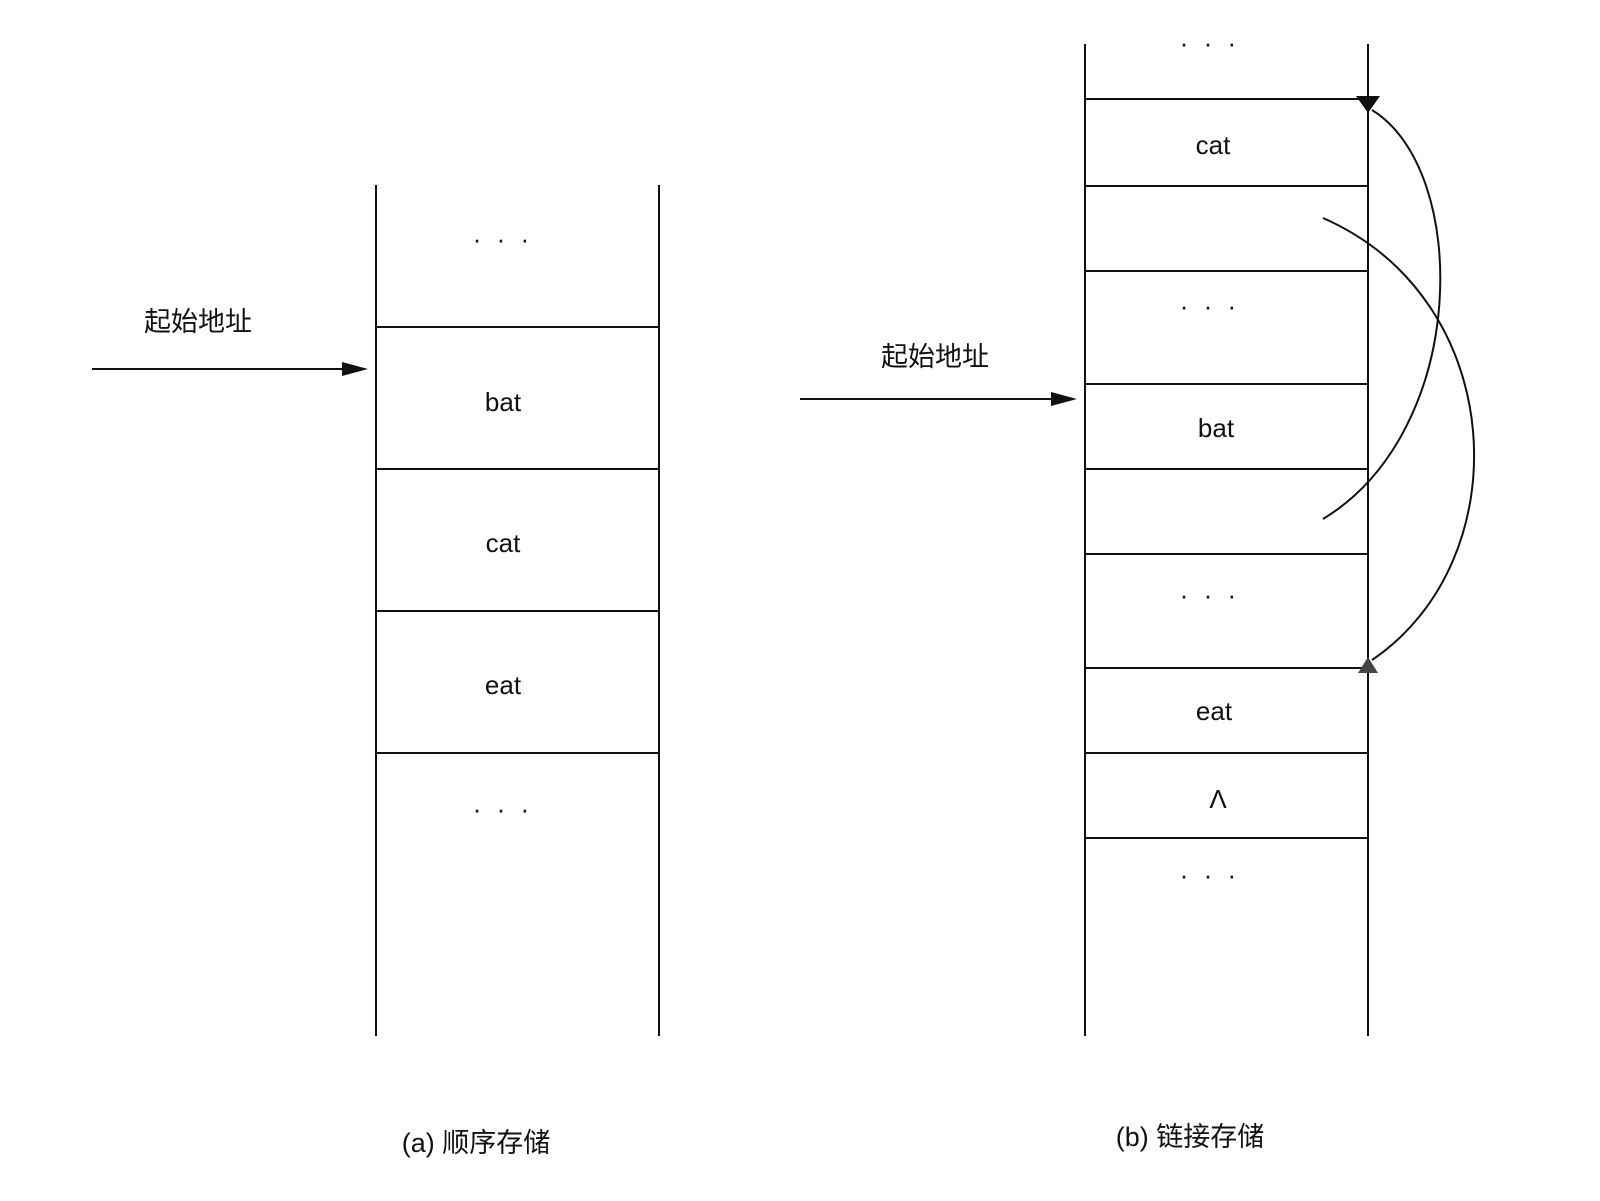  I want to click on seq-cell-2: cat, so click(503, 543).